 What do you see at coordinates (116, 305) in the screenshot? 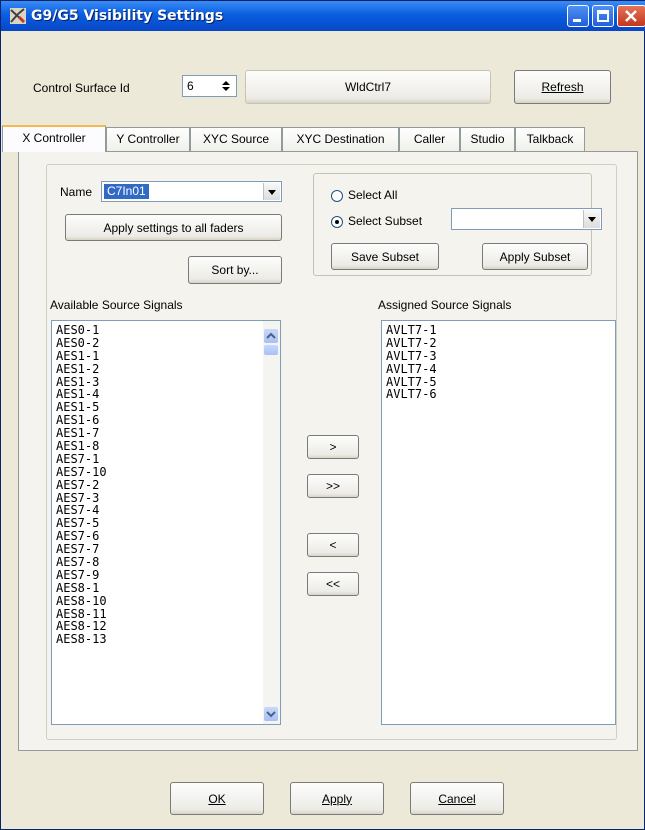
I see `available-signals-label: Available Source Signals` at bounding box center [116, 305].